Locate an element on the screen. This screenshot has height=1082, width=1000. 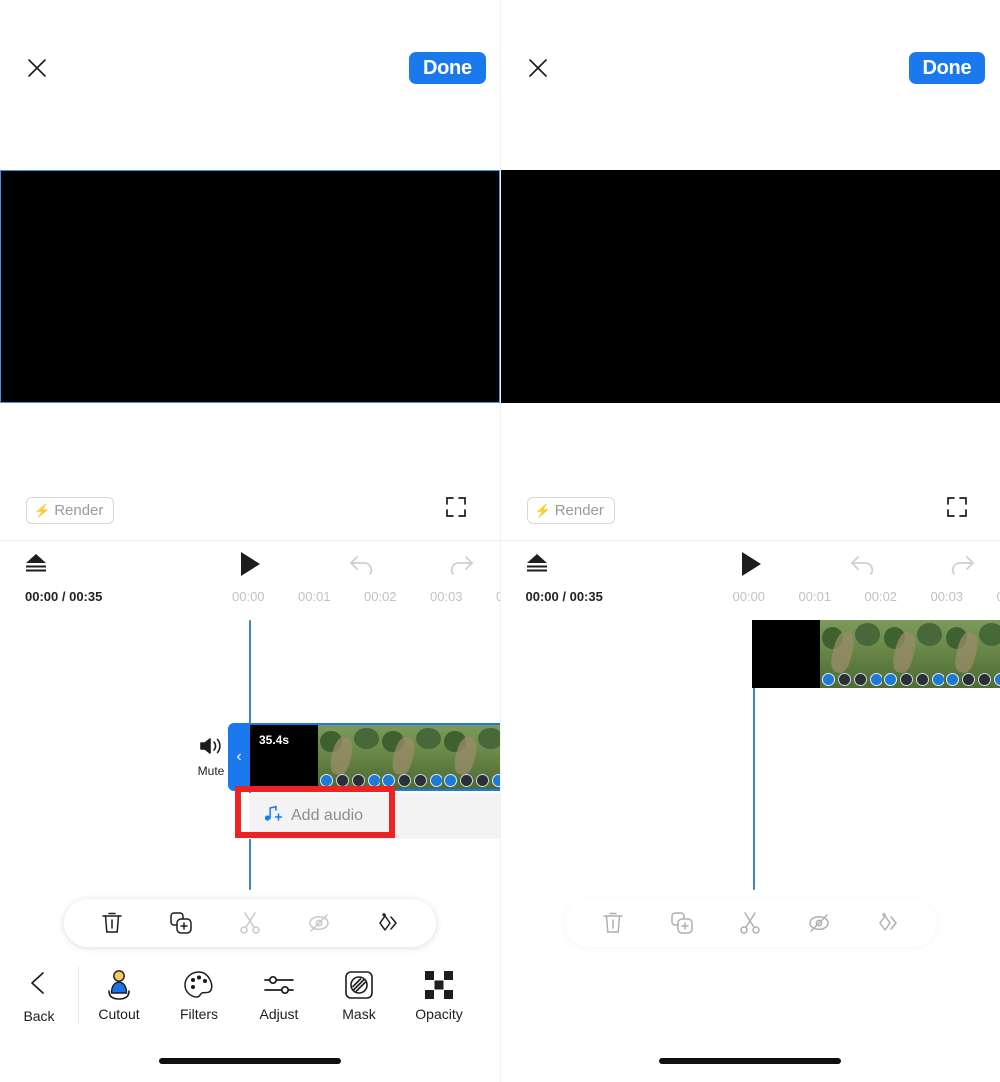
palette-icon is located at coordinates (199, 985).